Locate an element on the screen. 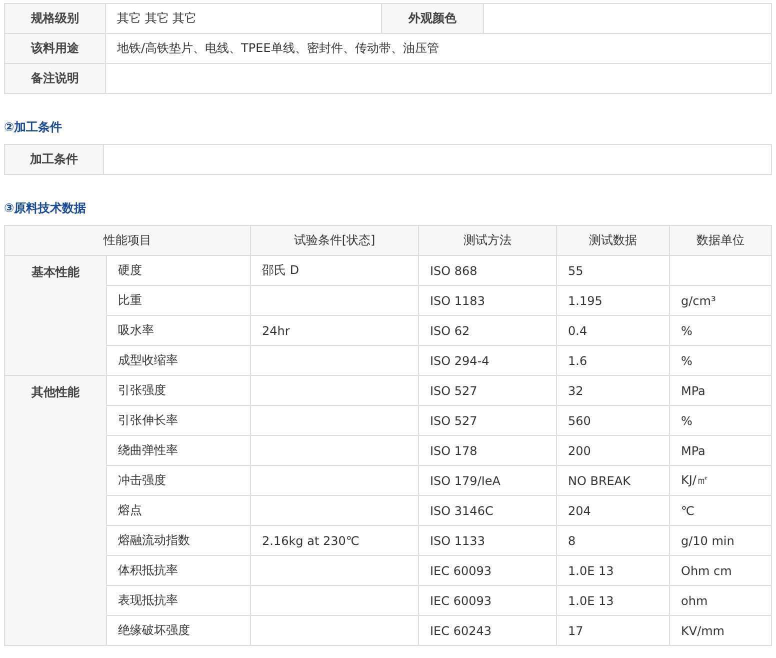 The width and height of the screenshot is (776, 658). table-cell: KJ/㎡ is located at coordinates (721, 481).